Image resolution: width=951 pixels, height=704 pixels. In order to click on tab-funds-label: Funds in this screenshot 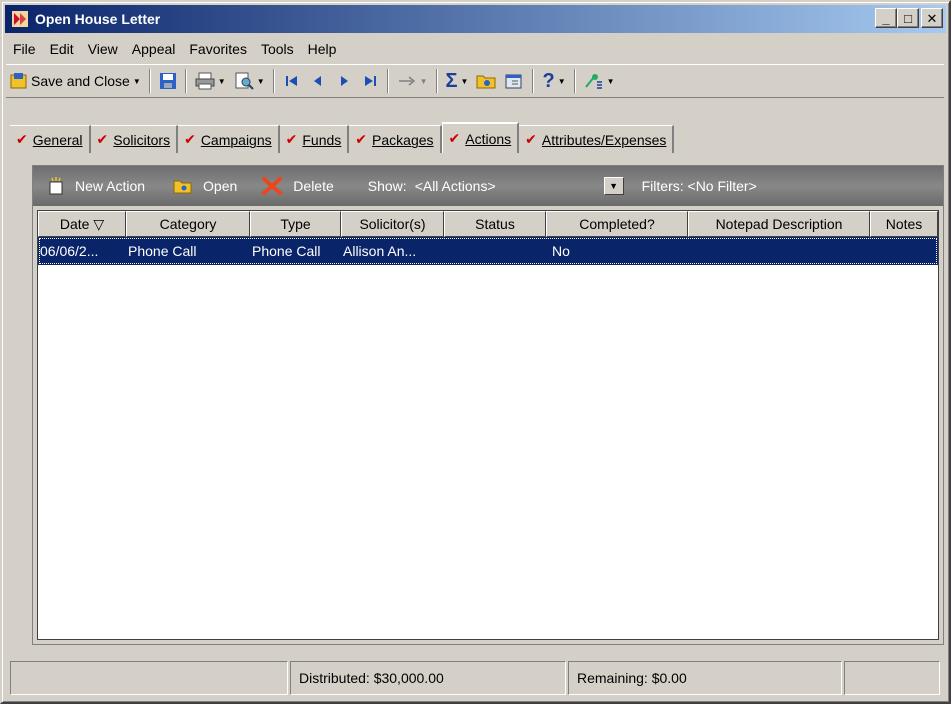, I will do `click(322, 139)`.